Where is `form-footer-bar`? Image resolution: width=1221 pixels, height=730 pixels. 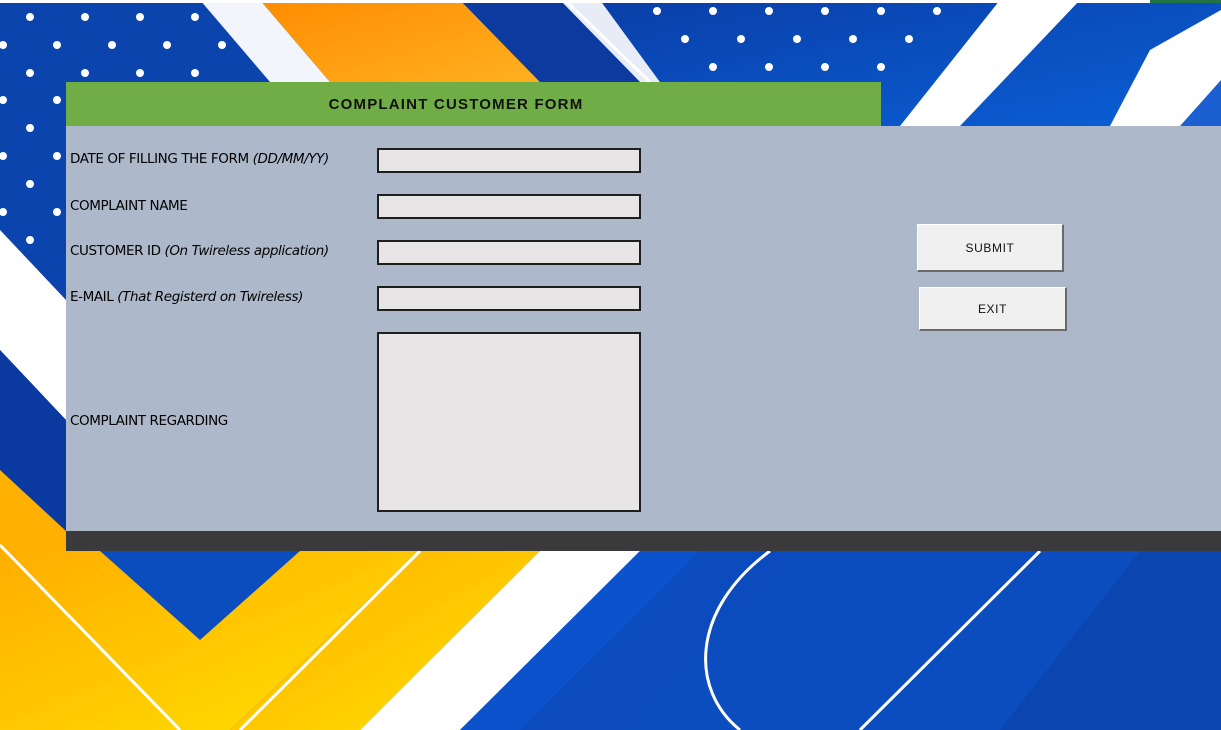
form-footer-bar is located at coordinates (643, 541).